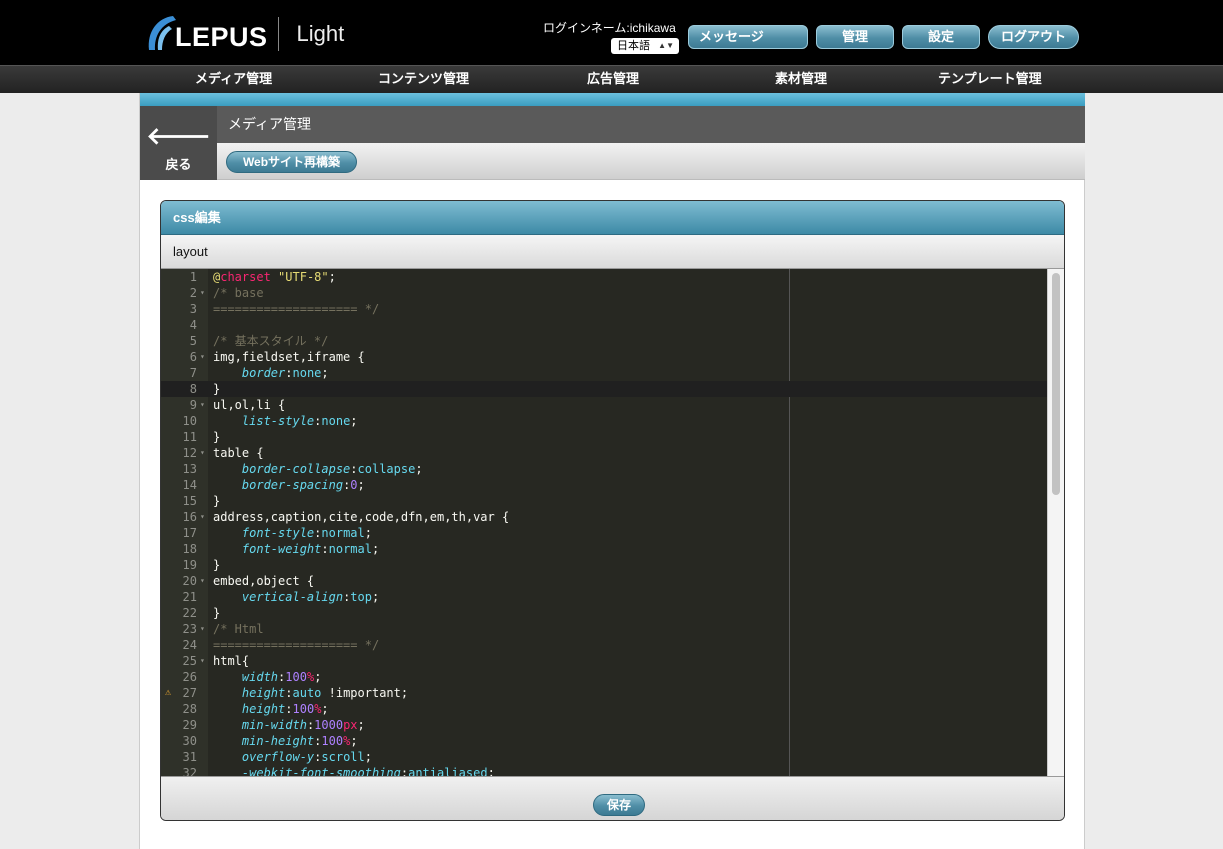 The height and width of the screenshot is (849, 1223). I want to click on line-number: 30, so click(189, 741).